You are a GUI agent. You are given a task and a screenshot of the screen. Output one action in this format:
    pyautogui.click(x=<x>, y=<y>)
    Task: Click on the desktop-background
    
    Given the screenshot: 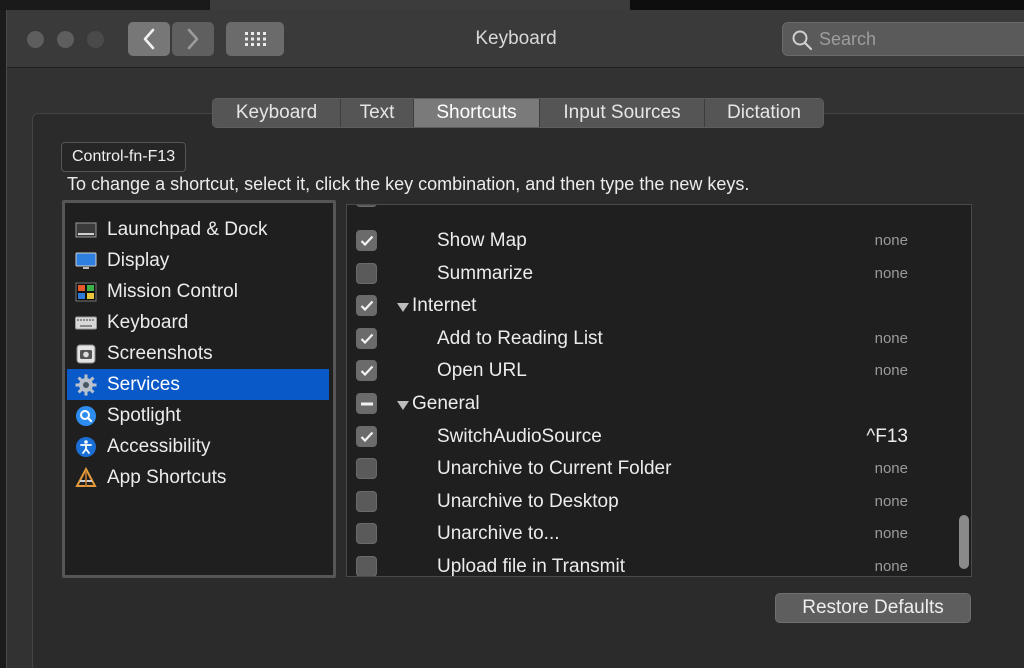 What is the action you would take?
    pyautogui.click(x=512, y=5)
    